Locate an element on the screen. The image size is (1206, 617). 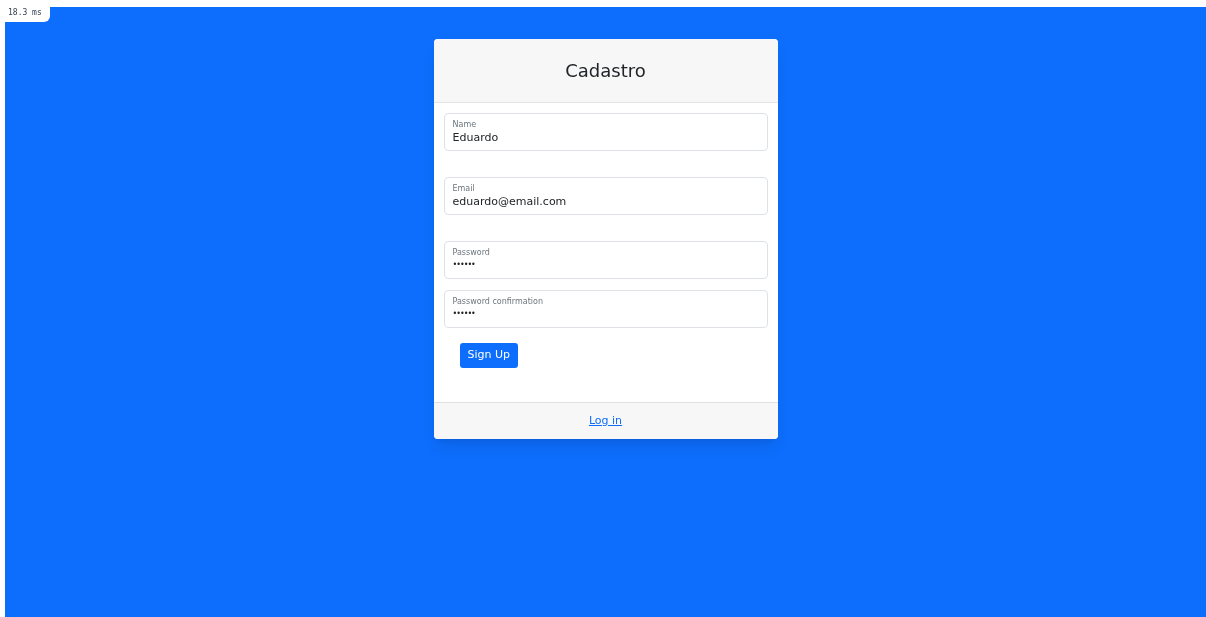
card-title: Cadastro is located at coordinates (605, 71).